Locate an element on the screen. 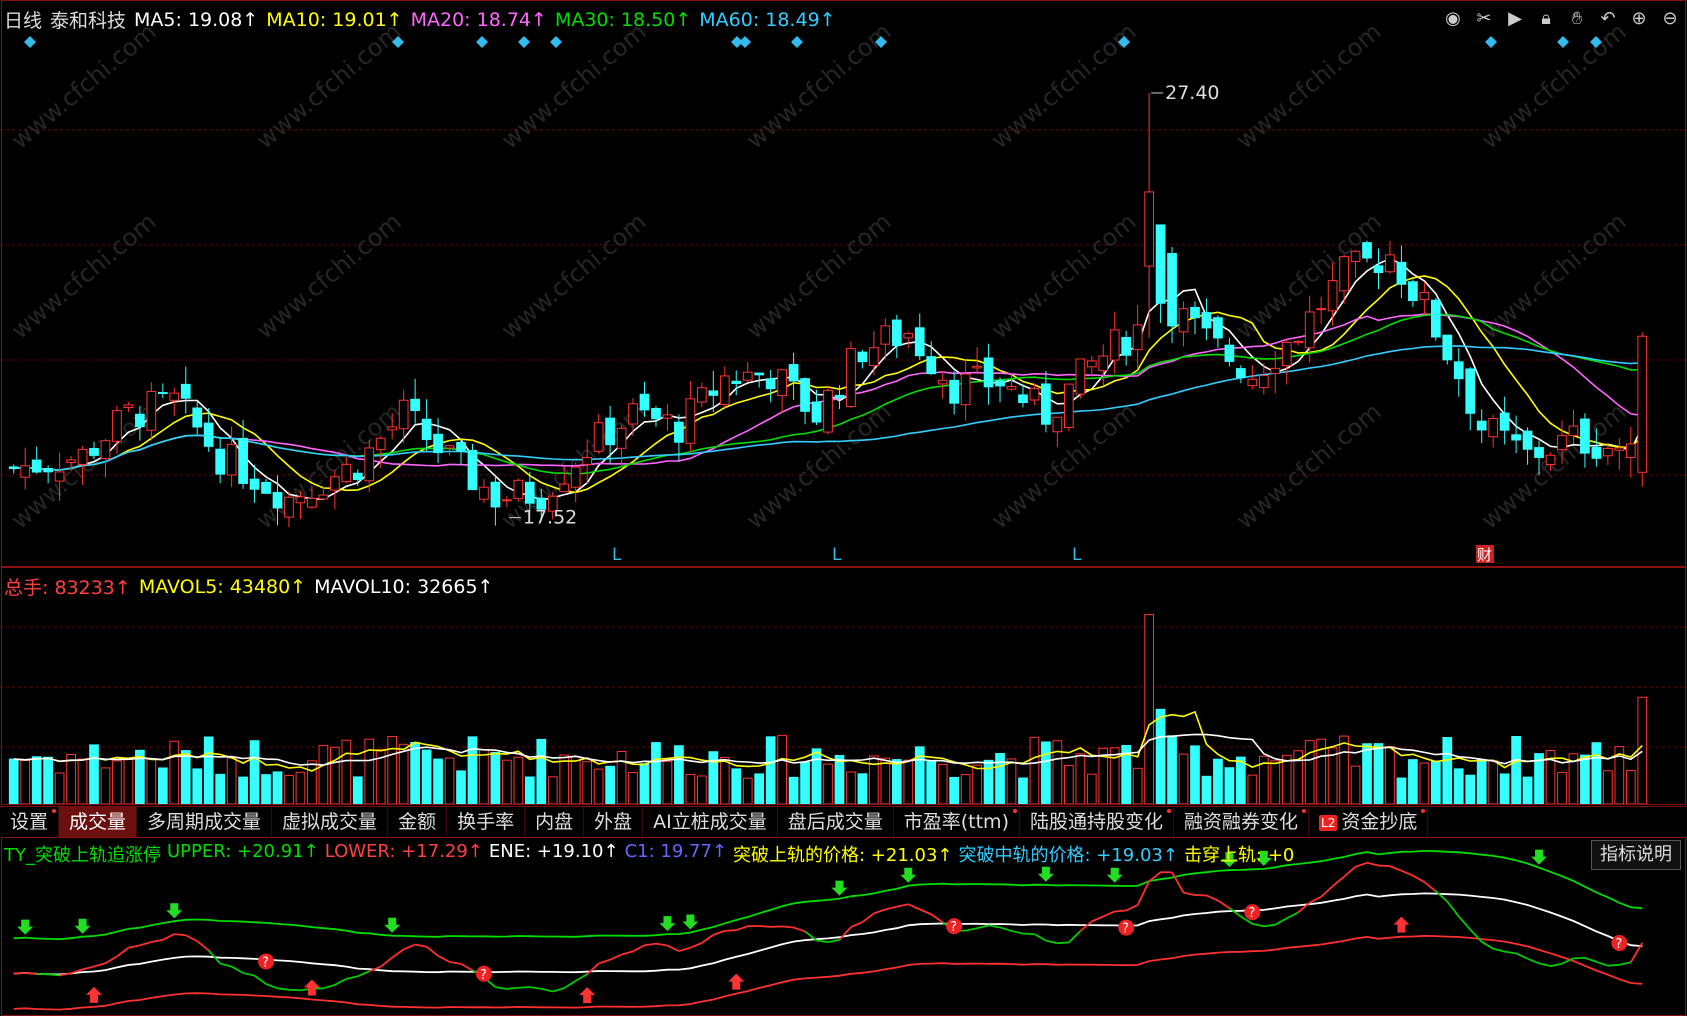 The width and height of the screenshot is (1687, 1016). tab-label: 换手率 is located at coordinates (486, 822).